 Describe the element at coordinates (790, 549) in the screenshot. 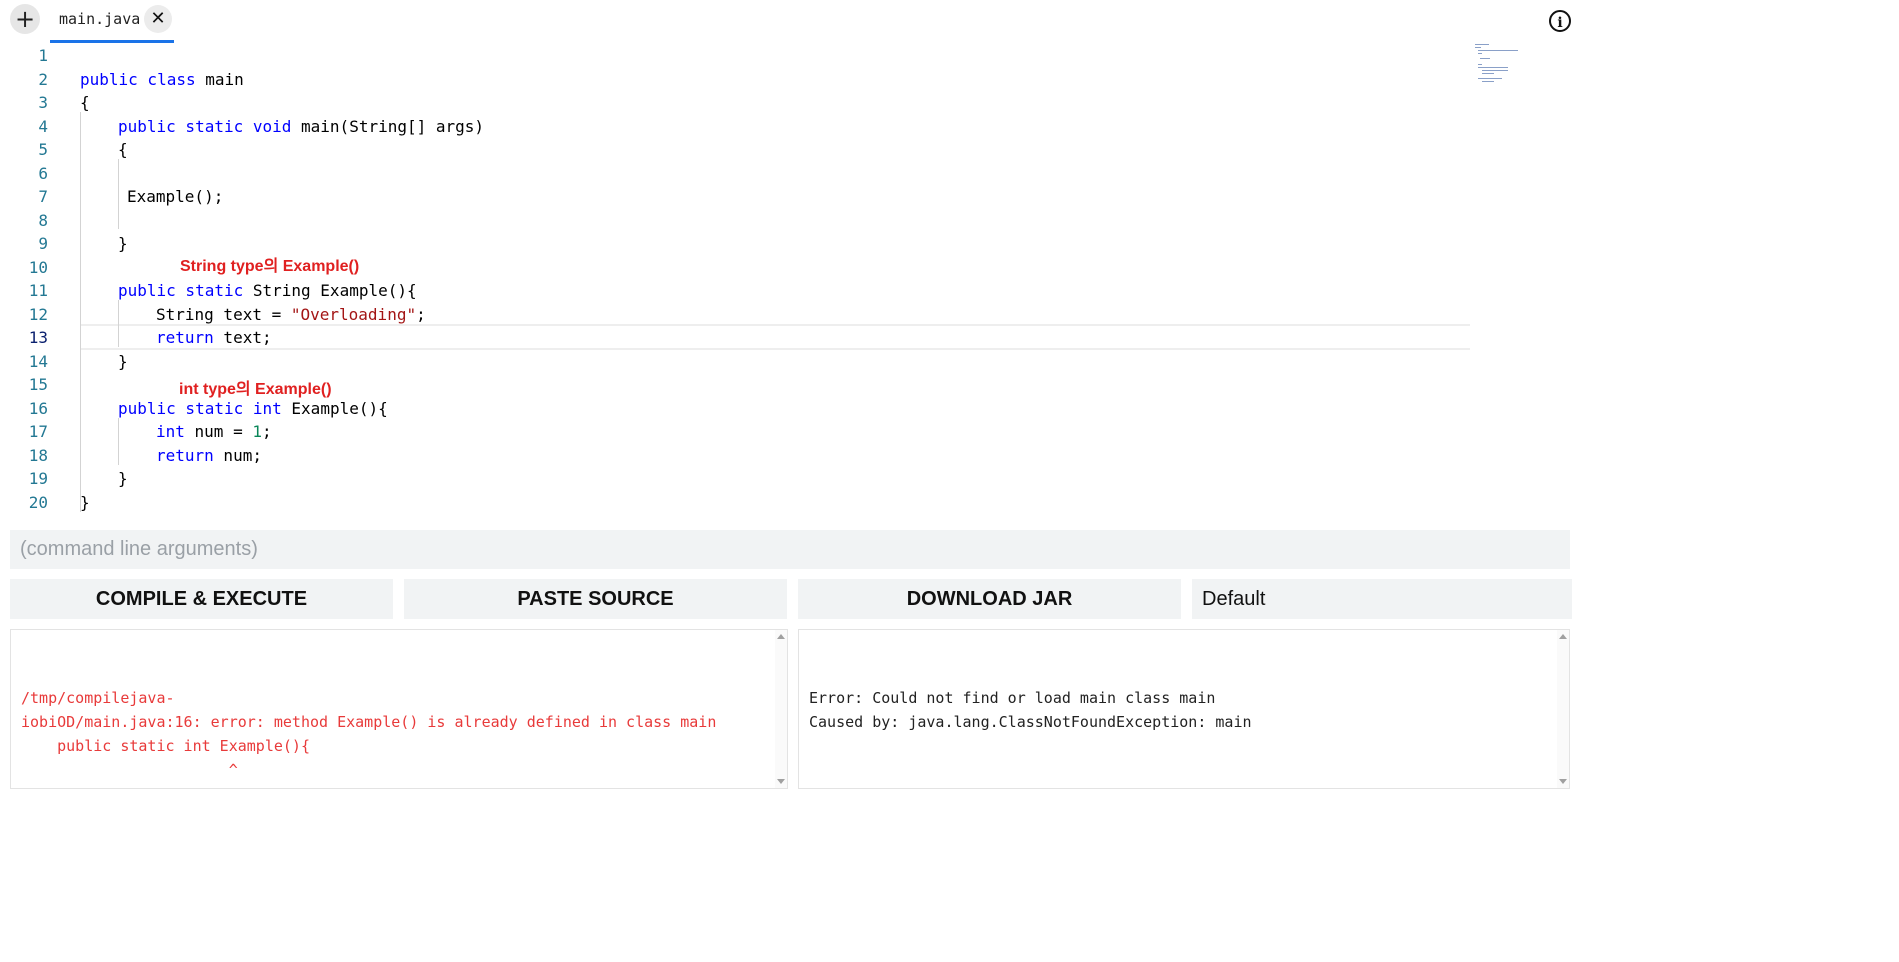

I see `command-line-arguments-input` at that location.